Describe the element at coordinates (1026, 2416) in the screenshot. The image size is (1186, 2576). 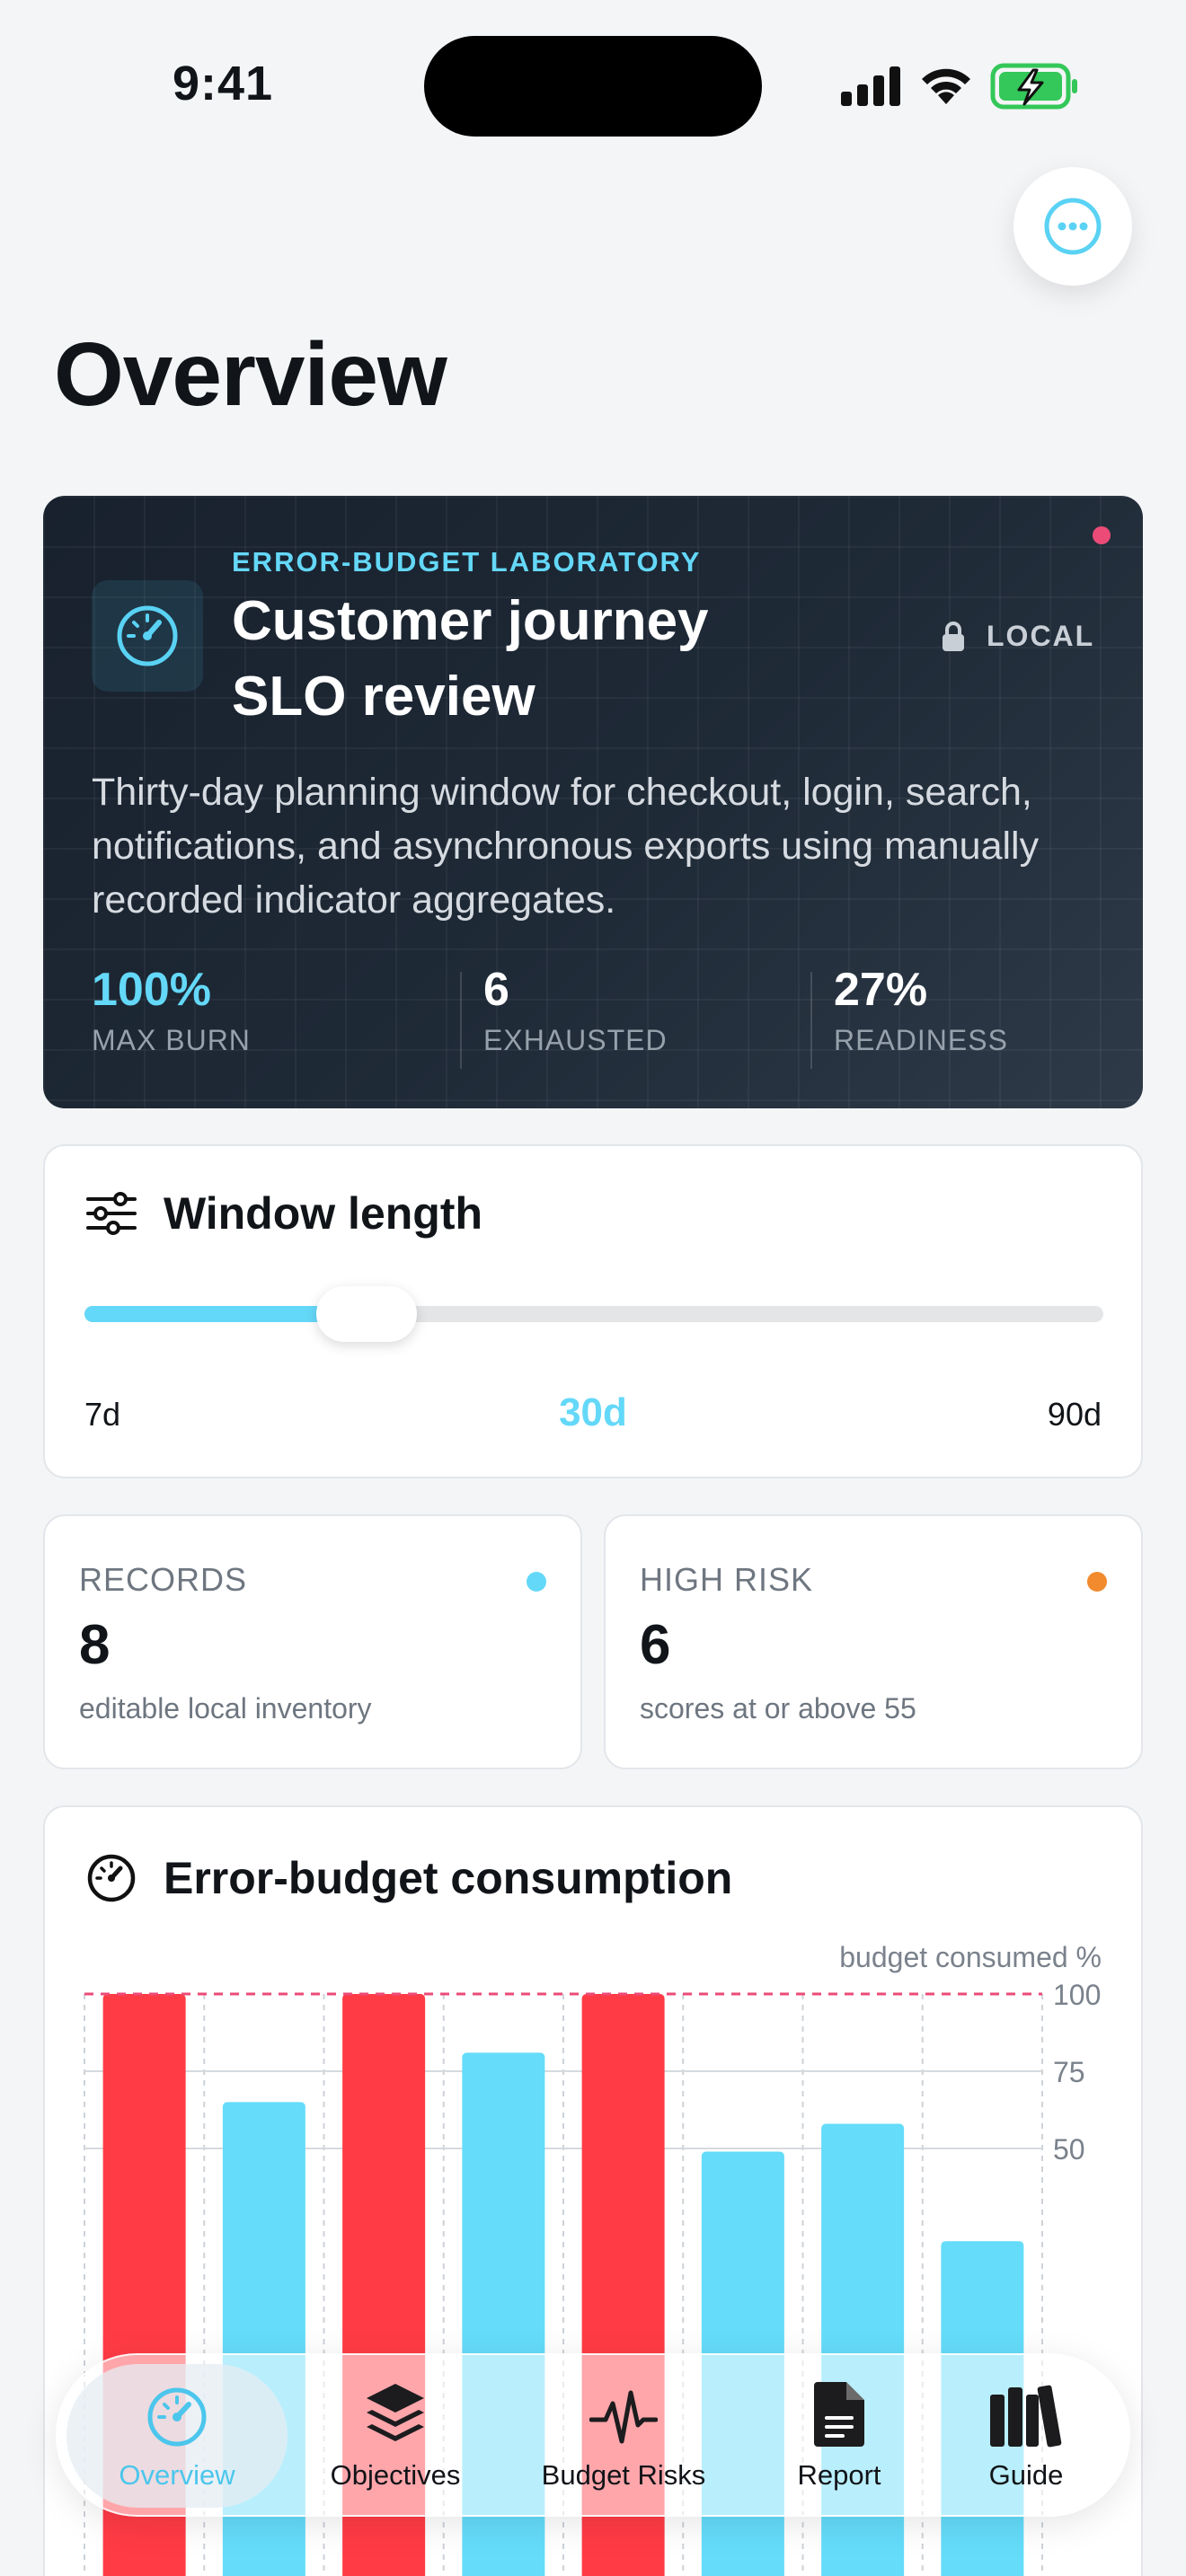
I see `books-icon` at that location.